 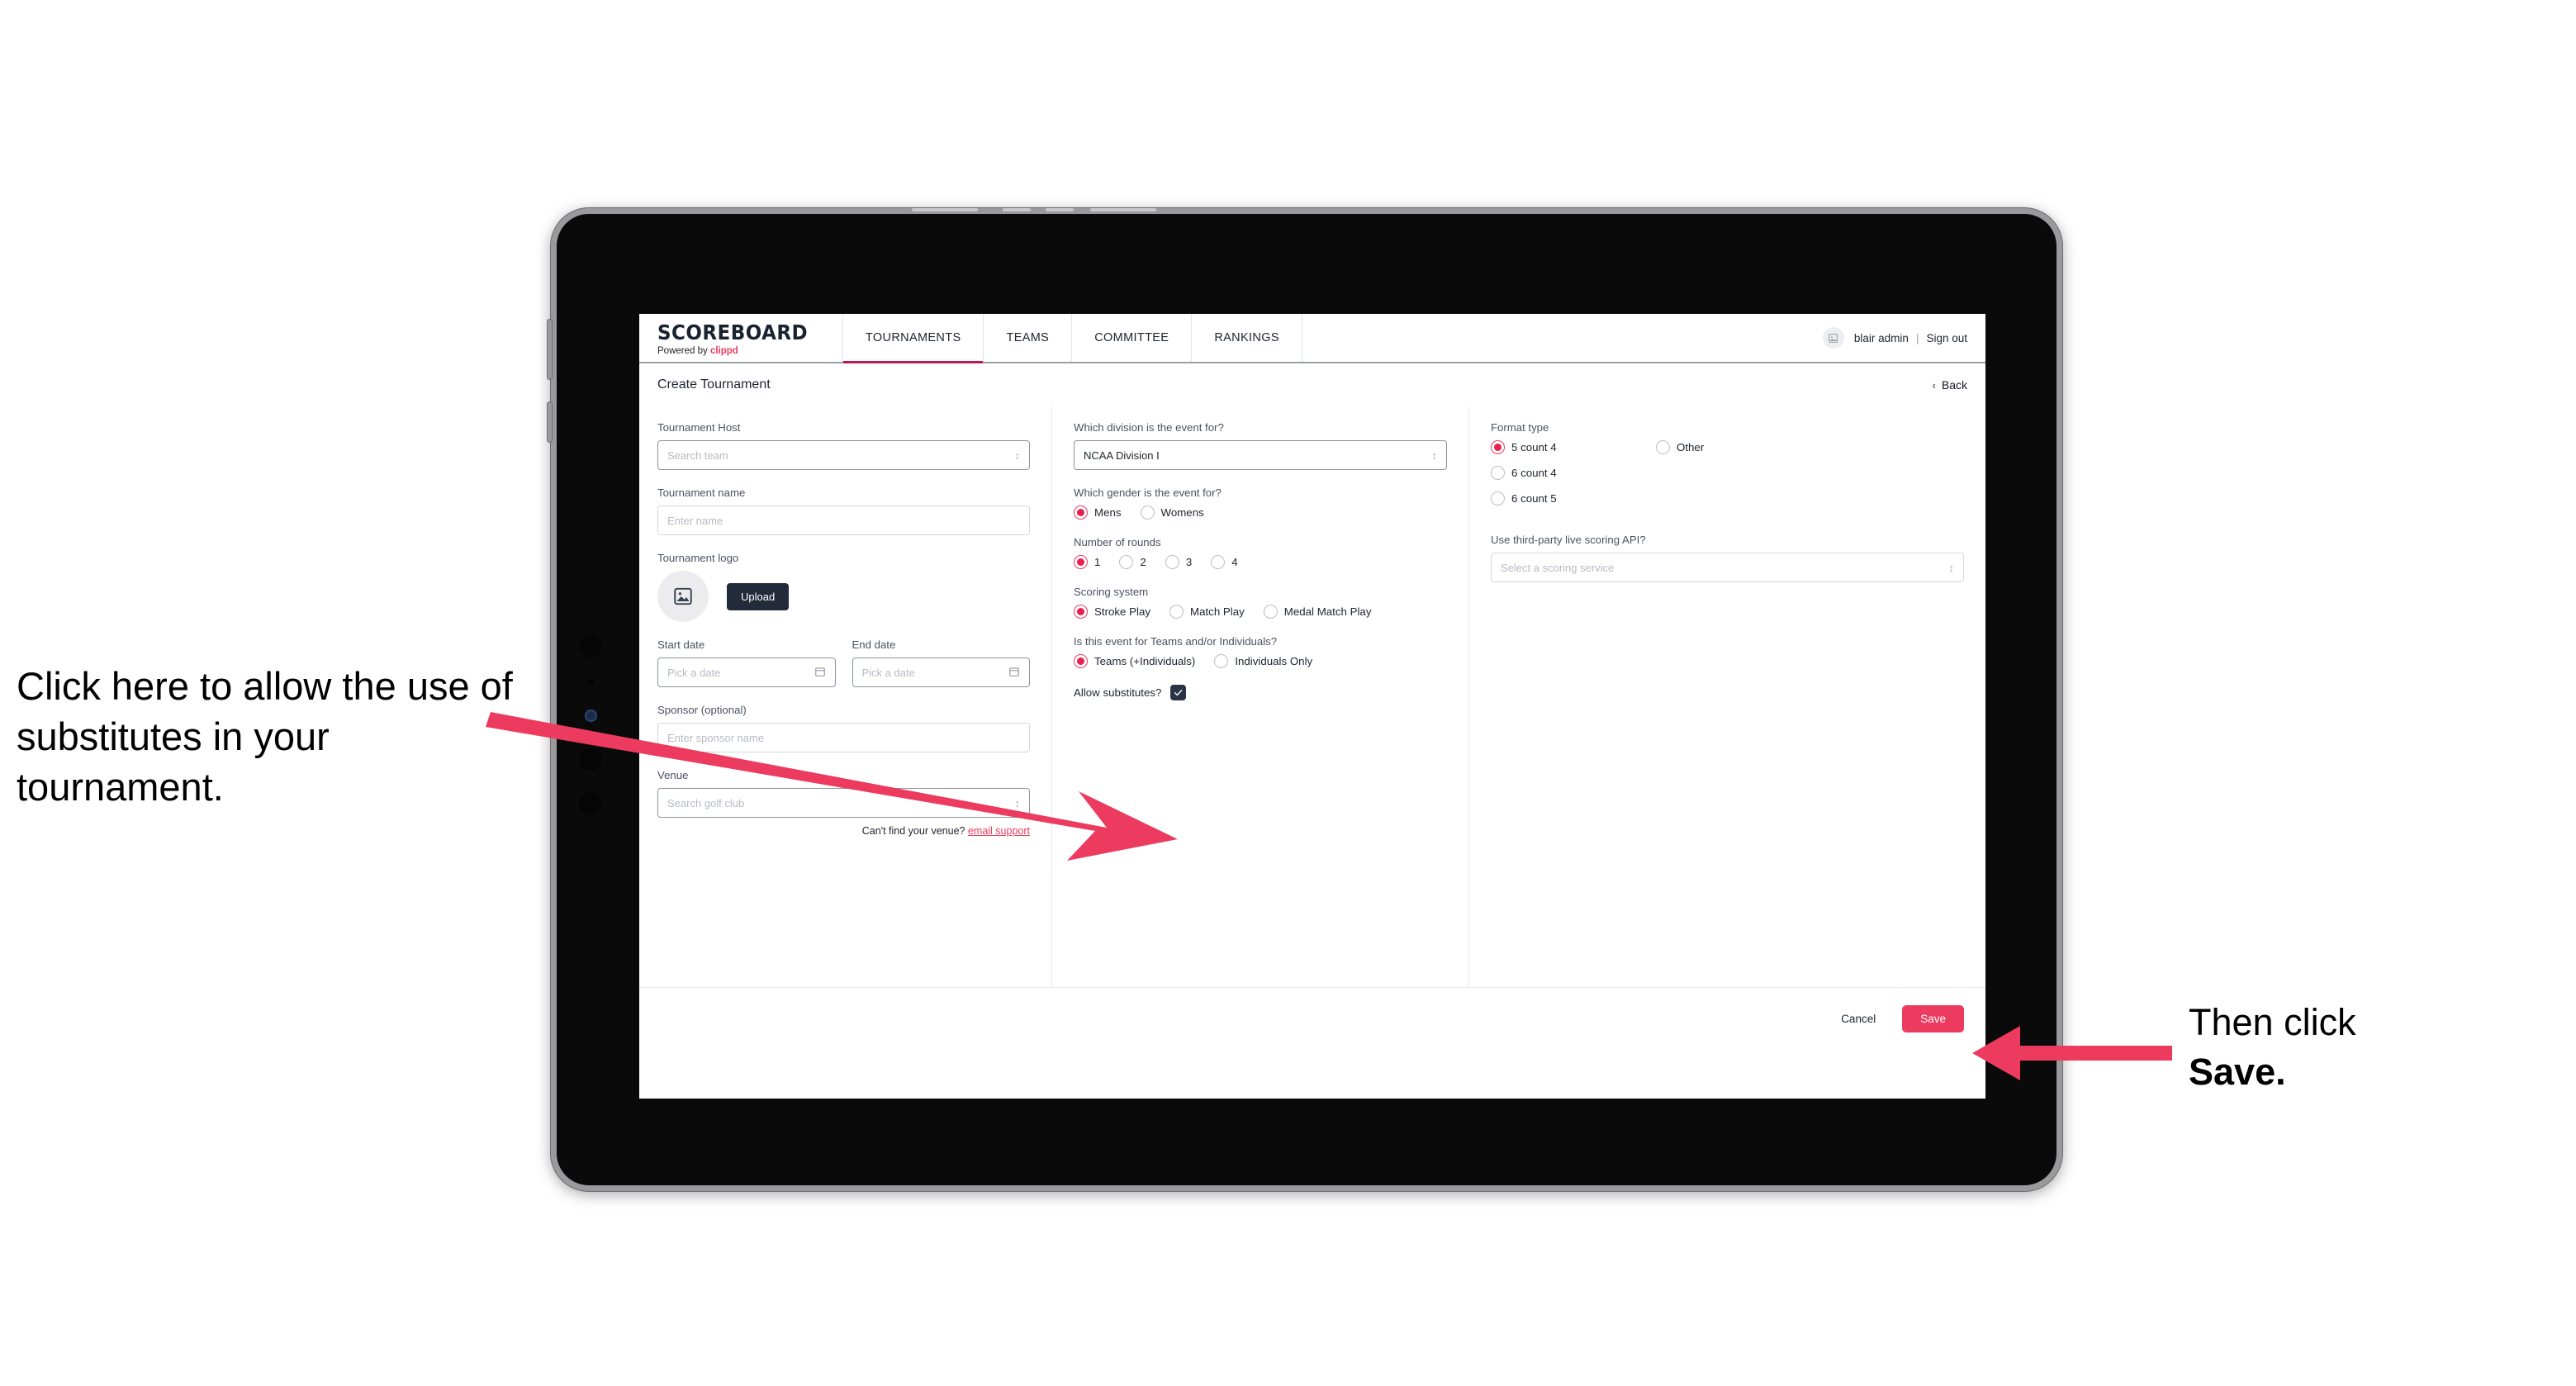 What do you see at coordinates (1534, 473) in the screenshot?
I see `format-option-6-count-4-label: 6 count 4` at bounding box center [1534, 473].